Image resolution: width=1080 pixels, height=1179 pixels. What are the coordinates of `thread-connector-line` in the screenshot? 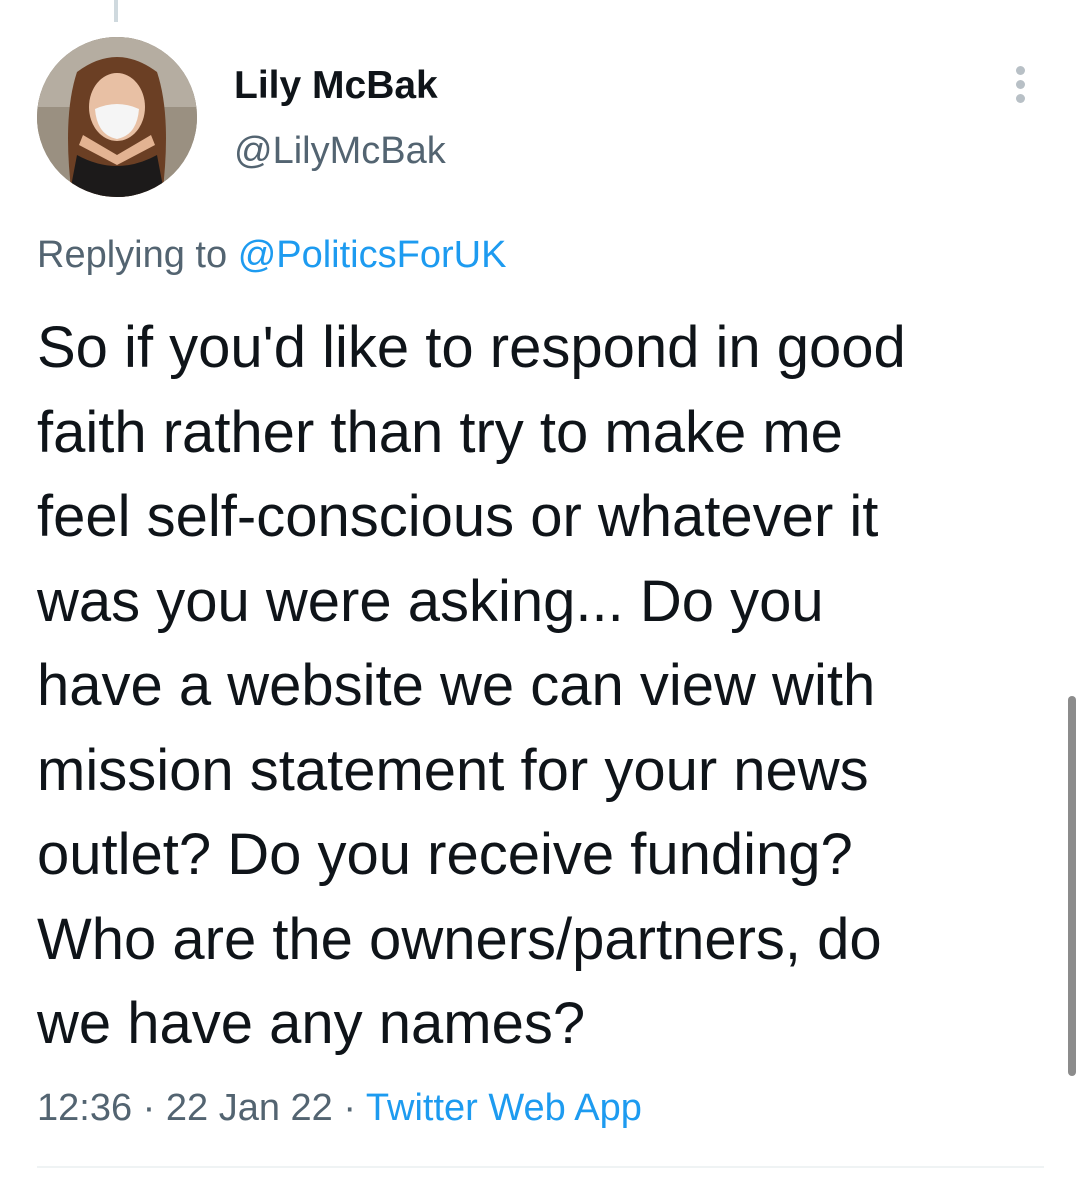 It's located at (116, 11).